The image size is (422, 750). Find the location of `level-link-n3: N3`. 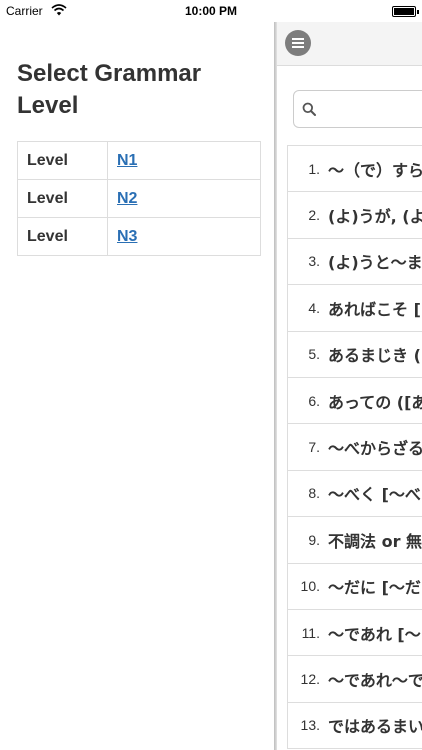

level-link-n3: N3 is located at coordinates (127, 236).